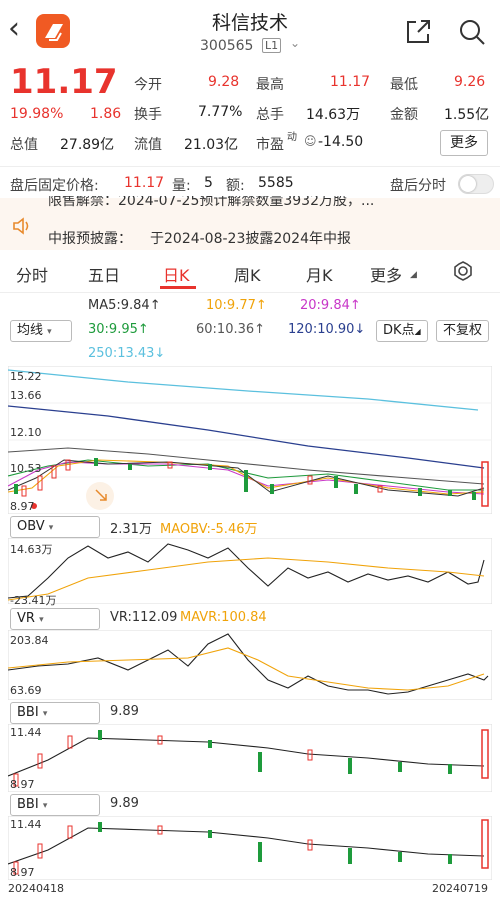 This screenshot has height=898, width=500. What do you see at coordinates (55, 713) in the screenshot?
I see `bbi-select-1: BBI ▾` at bounding box center [55, 713].